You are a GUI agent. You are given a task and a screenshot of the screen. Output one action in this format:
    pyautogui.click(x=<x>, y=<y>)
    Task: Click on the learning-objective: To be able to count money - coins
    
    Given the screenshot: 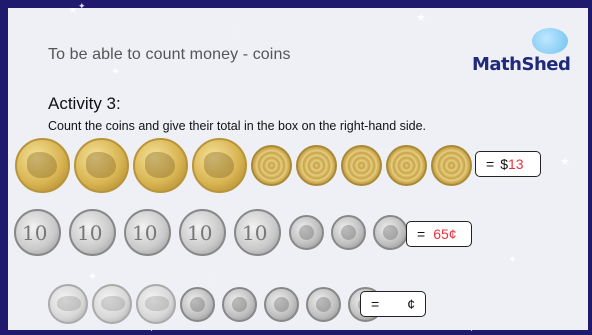 What is the action you would take?
    pyautogui.click(x=169, y=54)
    